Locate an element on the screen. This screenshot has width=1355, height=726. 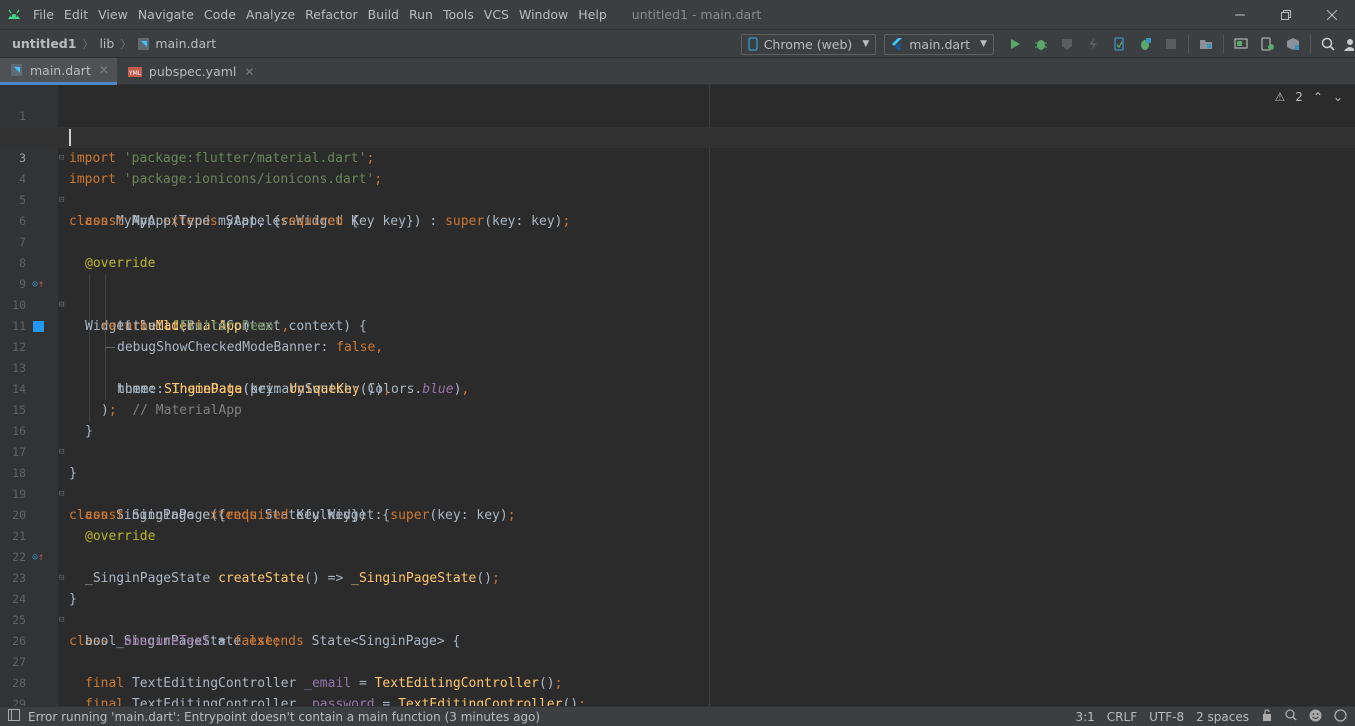
attach-debugger-icon is located at coordinates (1145, 44).